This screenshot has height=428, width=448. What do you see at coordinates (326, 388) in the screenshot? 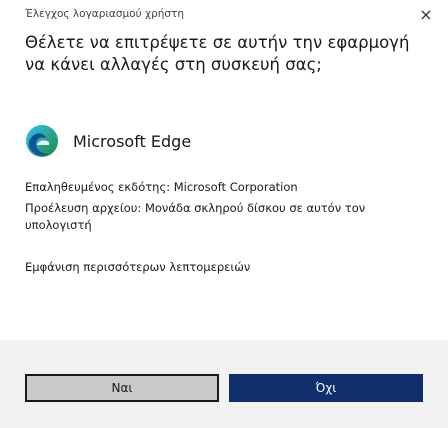
I see `no-button: Όχι` at bounding box center [326, 388].